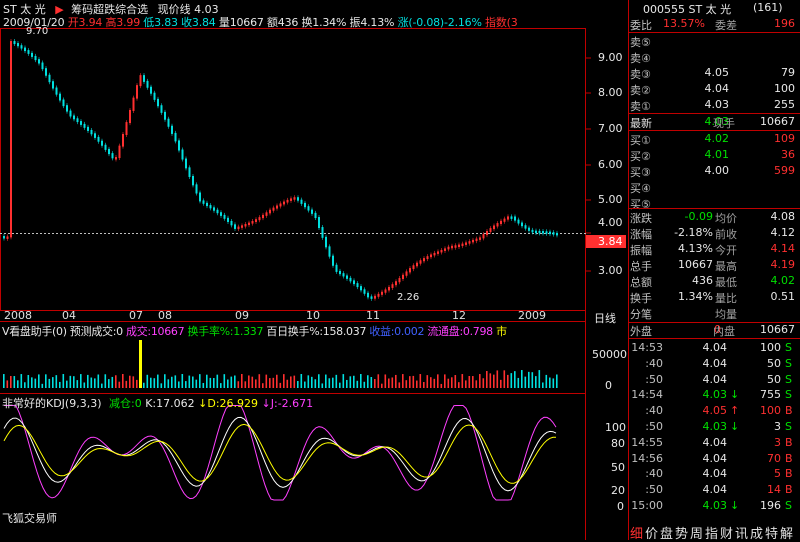 Image resolution: width=800 pixels, height=542 pixels. Describe the element at coordinates (788, 154) in the screenshot. I see `bid-volume: 36` at that location.